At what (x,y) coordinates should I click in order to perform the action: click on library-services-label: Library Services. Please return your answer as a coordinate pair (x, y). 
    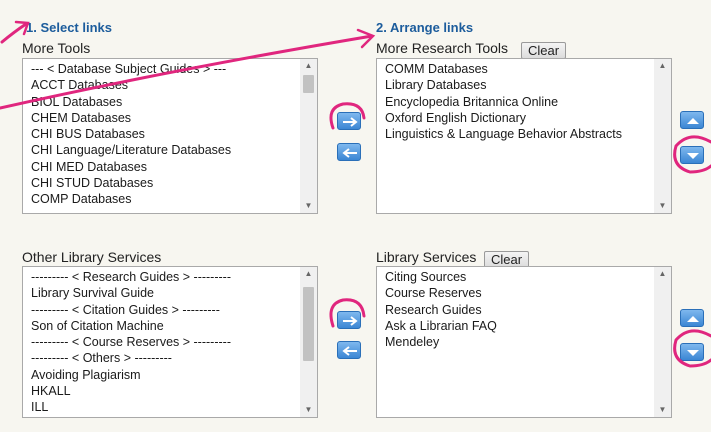
    Looking at the image, I should click on (426, 257).